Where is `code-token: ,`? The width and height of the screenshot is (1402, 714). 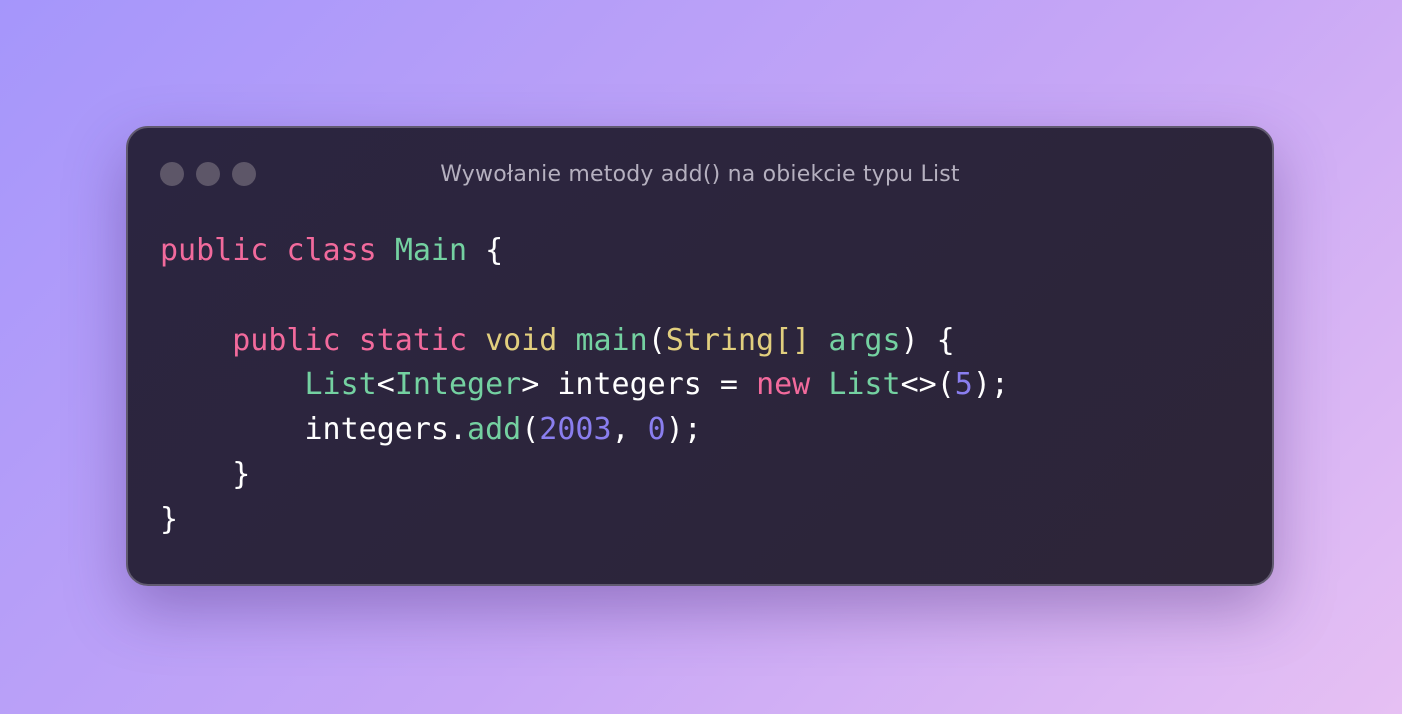
code-token: , is located at coordinates (629, 430).